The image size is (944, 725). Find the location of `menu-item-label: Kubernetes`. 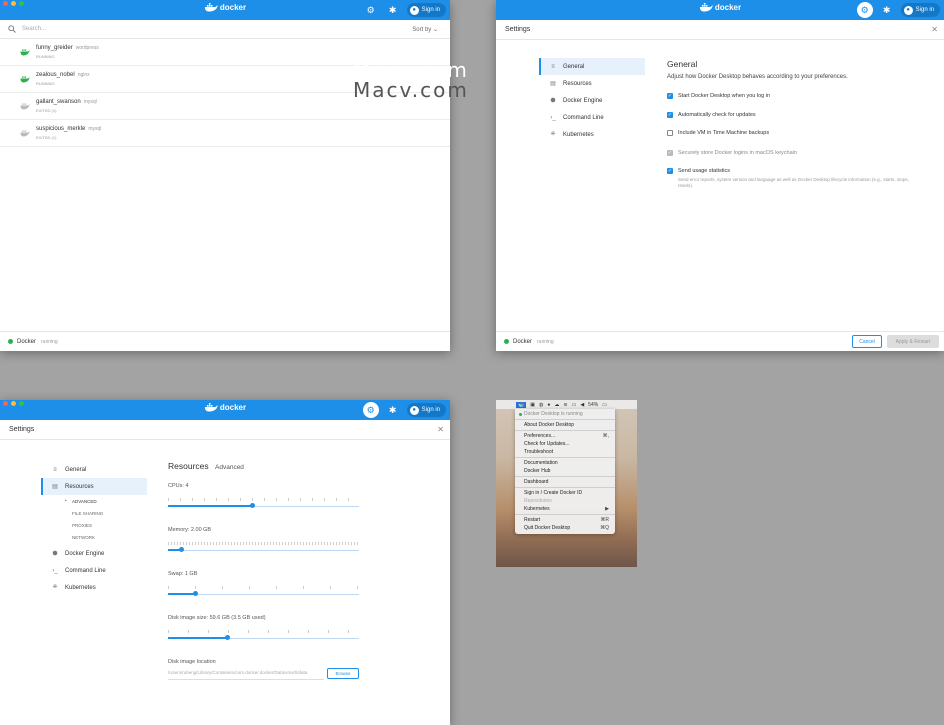

menu-item-label: Kubernetes is located at coordinates (537, 509).